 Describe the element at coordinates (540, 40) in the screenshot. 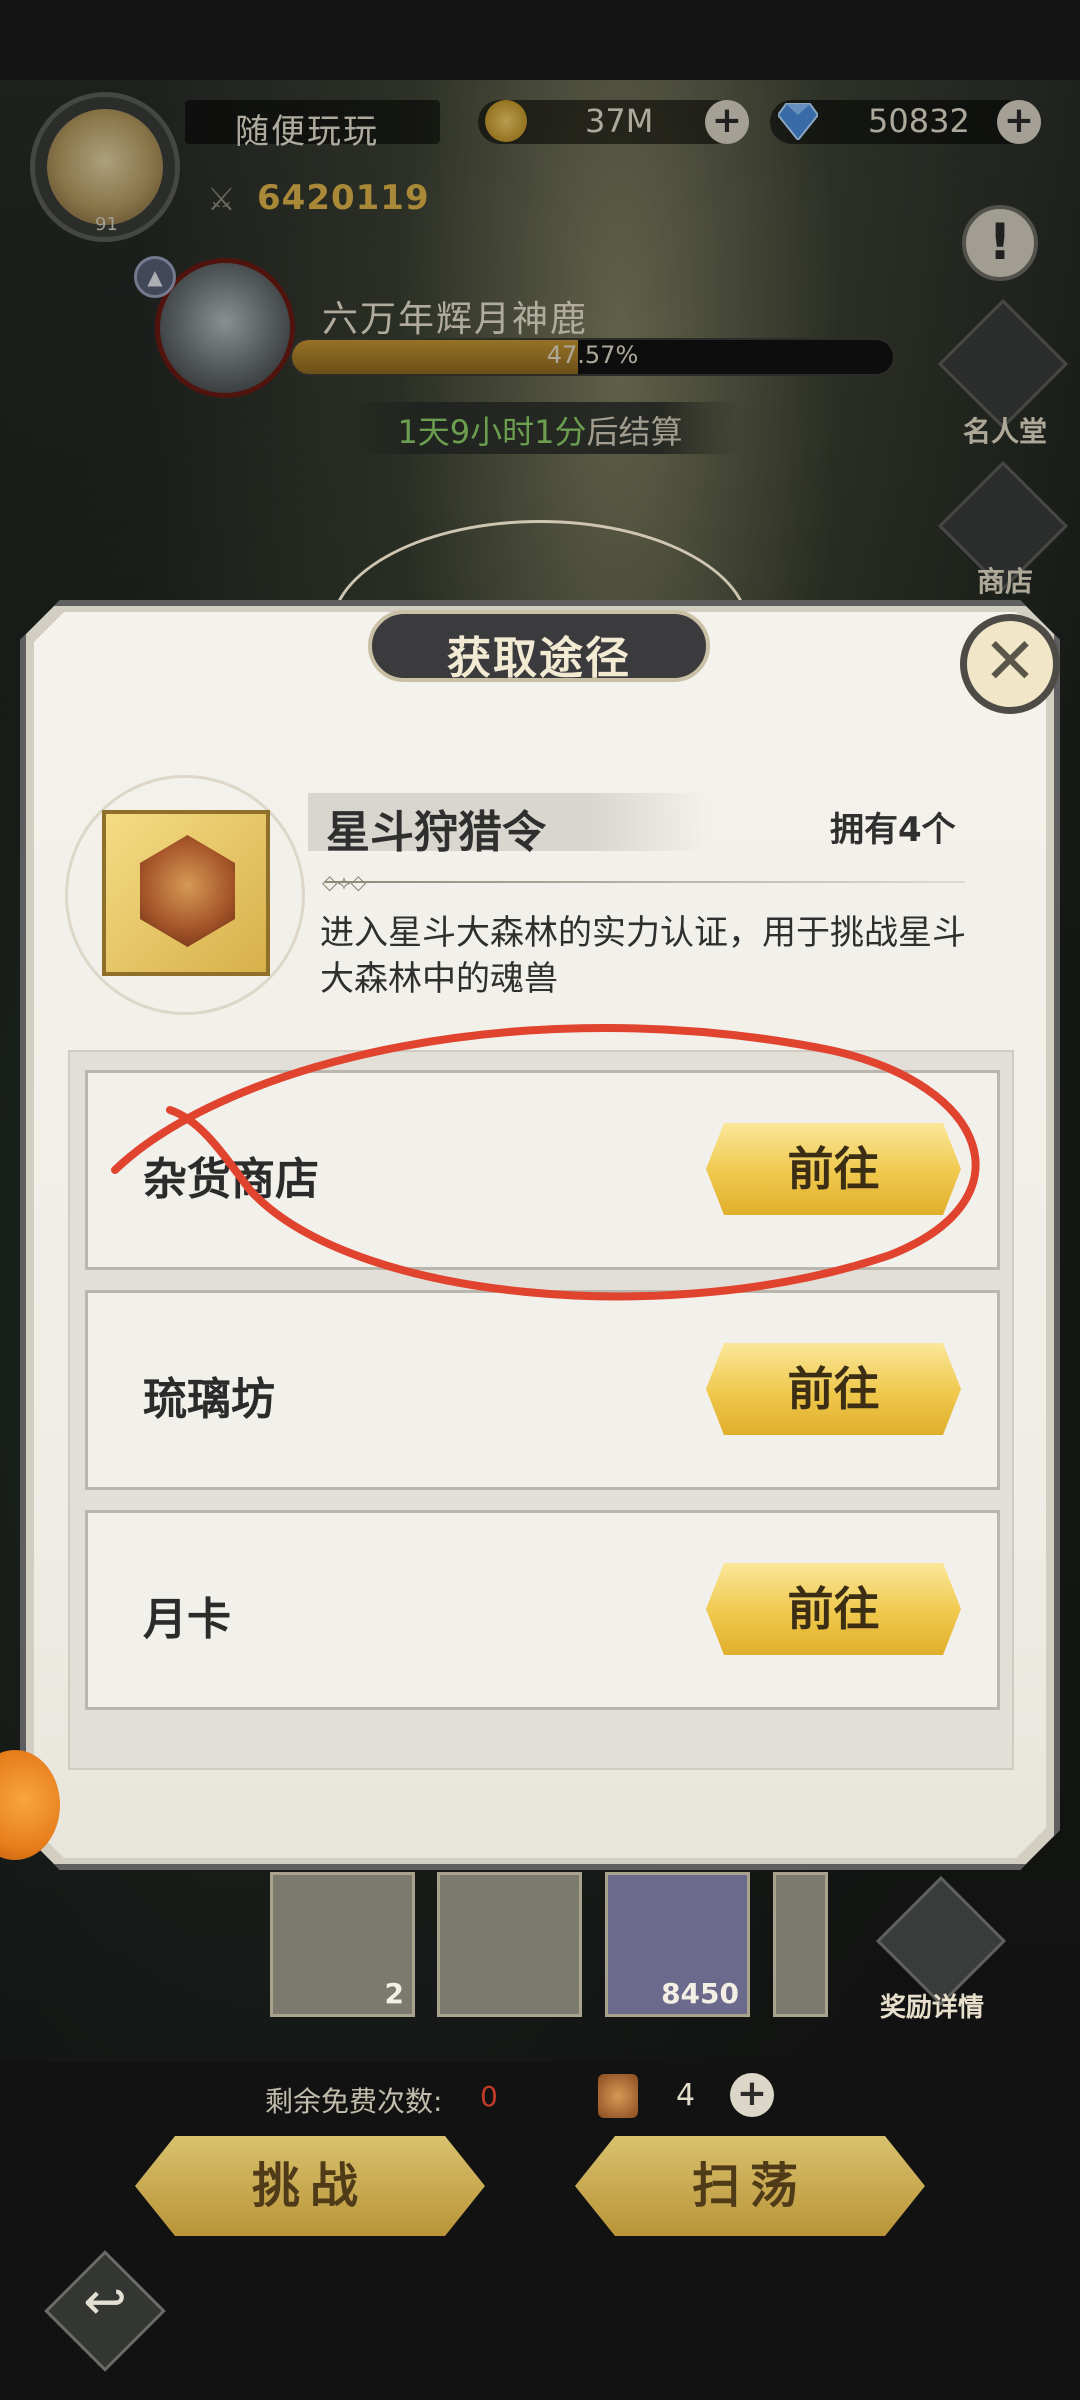

I see `status-bar` at that location.